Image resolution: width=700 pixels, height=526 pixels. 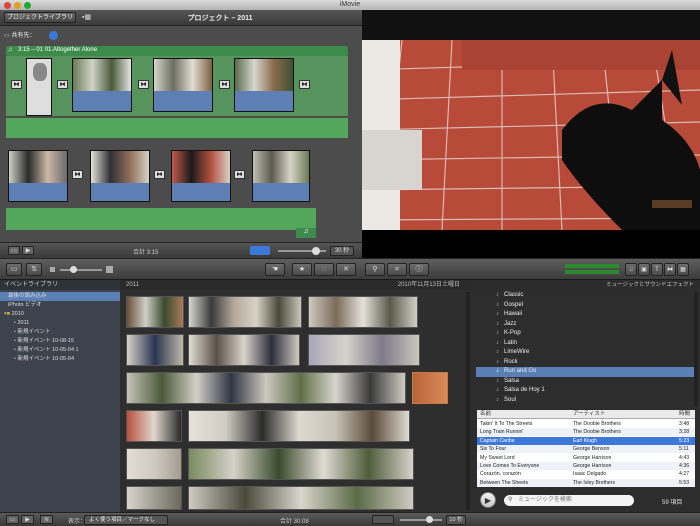 I want to click on waveform-toggle-icon: ≋, so click(x=46, y=519).